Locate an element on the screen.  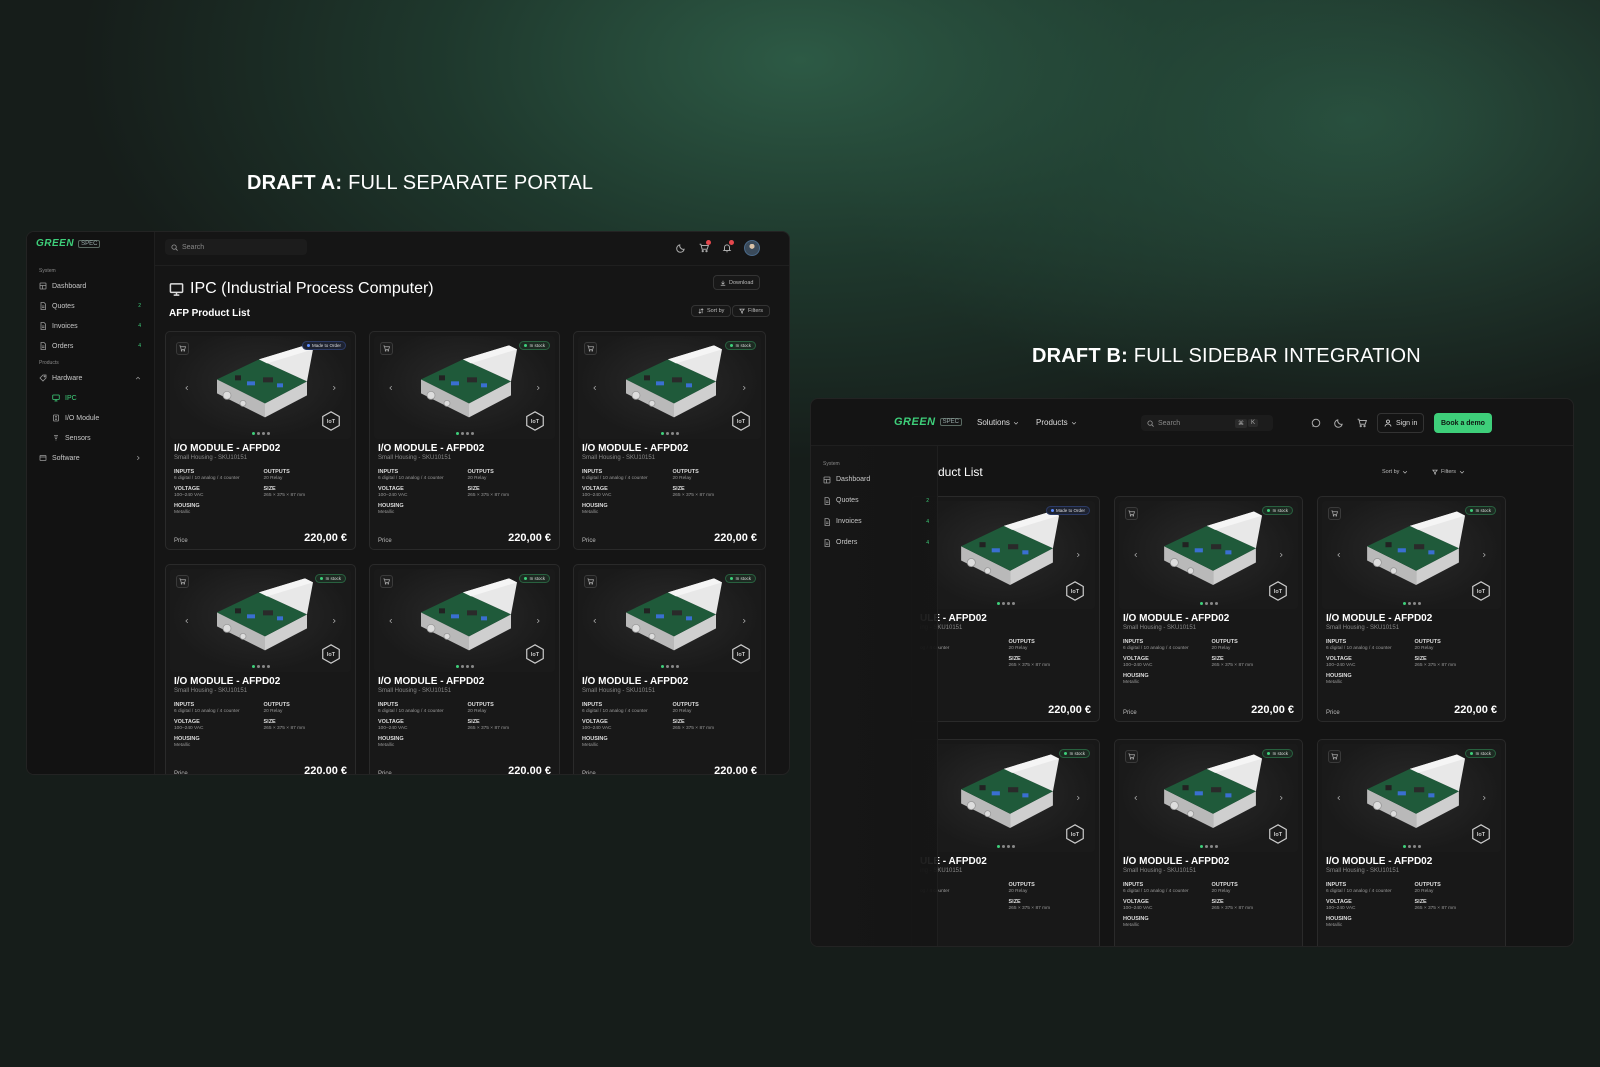
avatar is located at coordinates (752, 248).